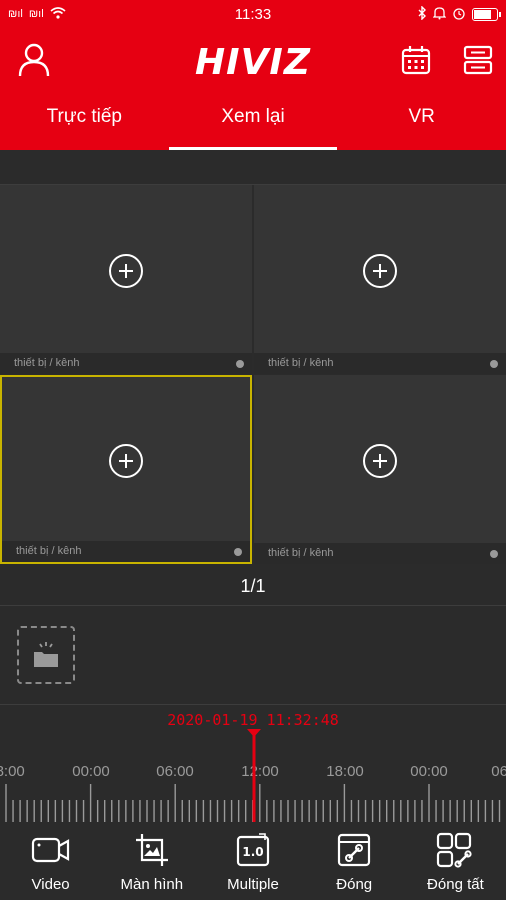  I want to click on playback-speed-button: 1.0 Multiple, so click(252, 861).